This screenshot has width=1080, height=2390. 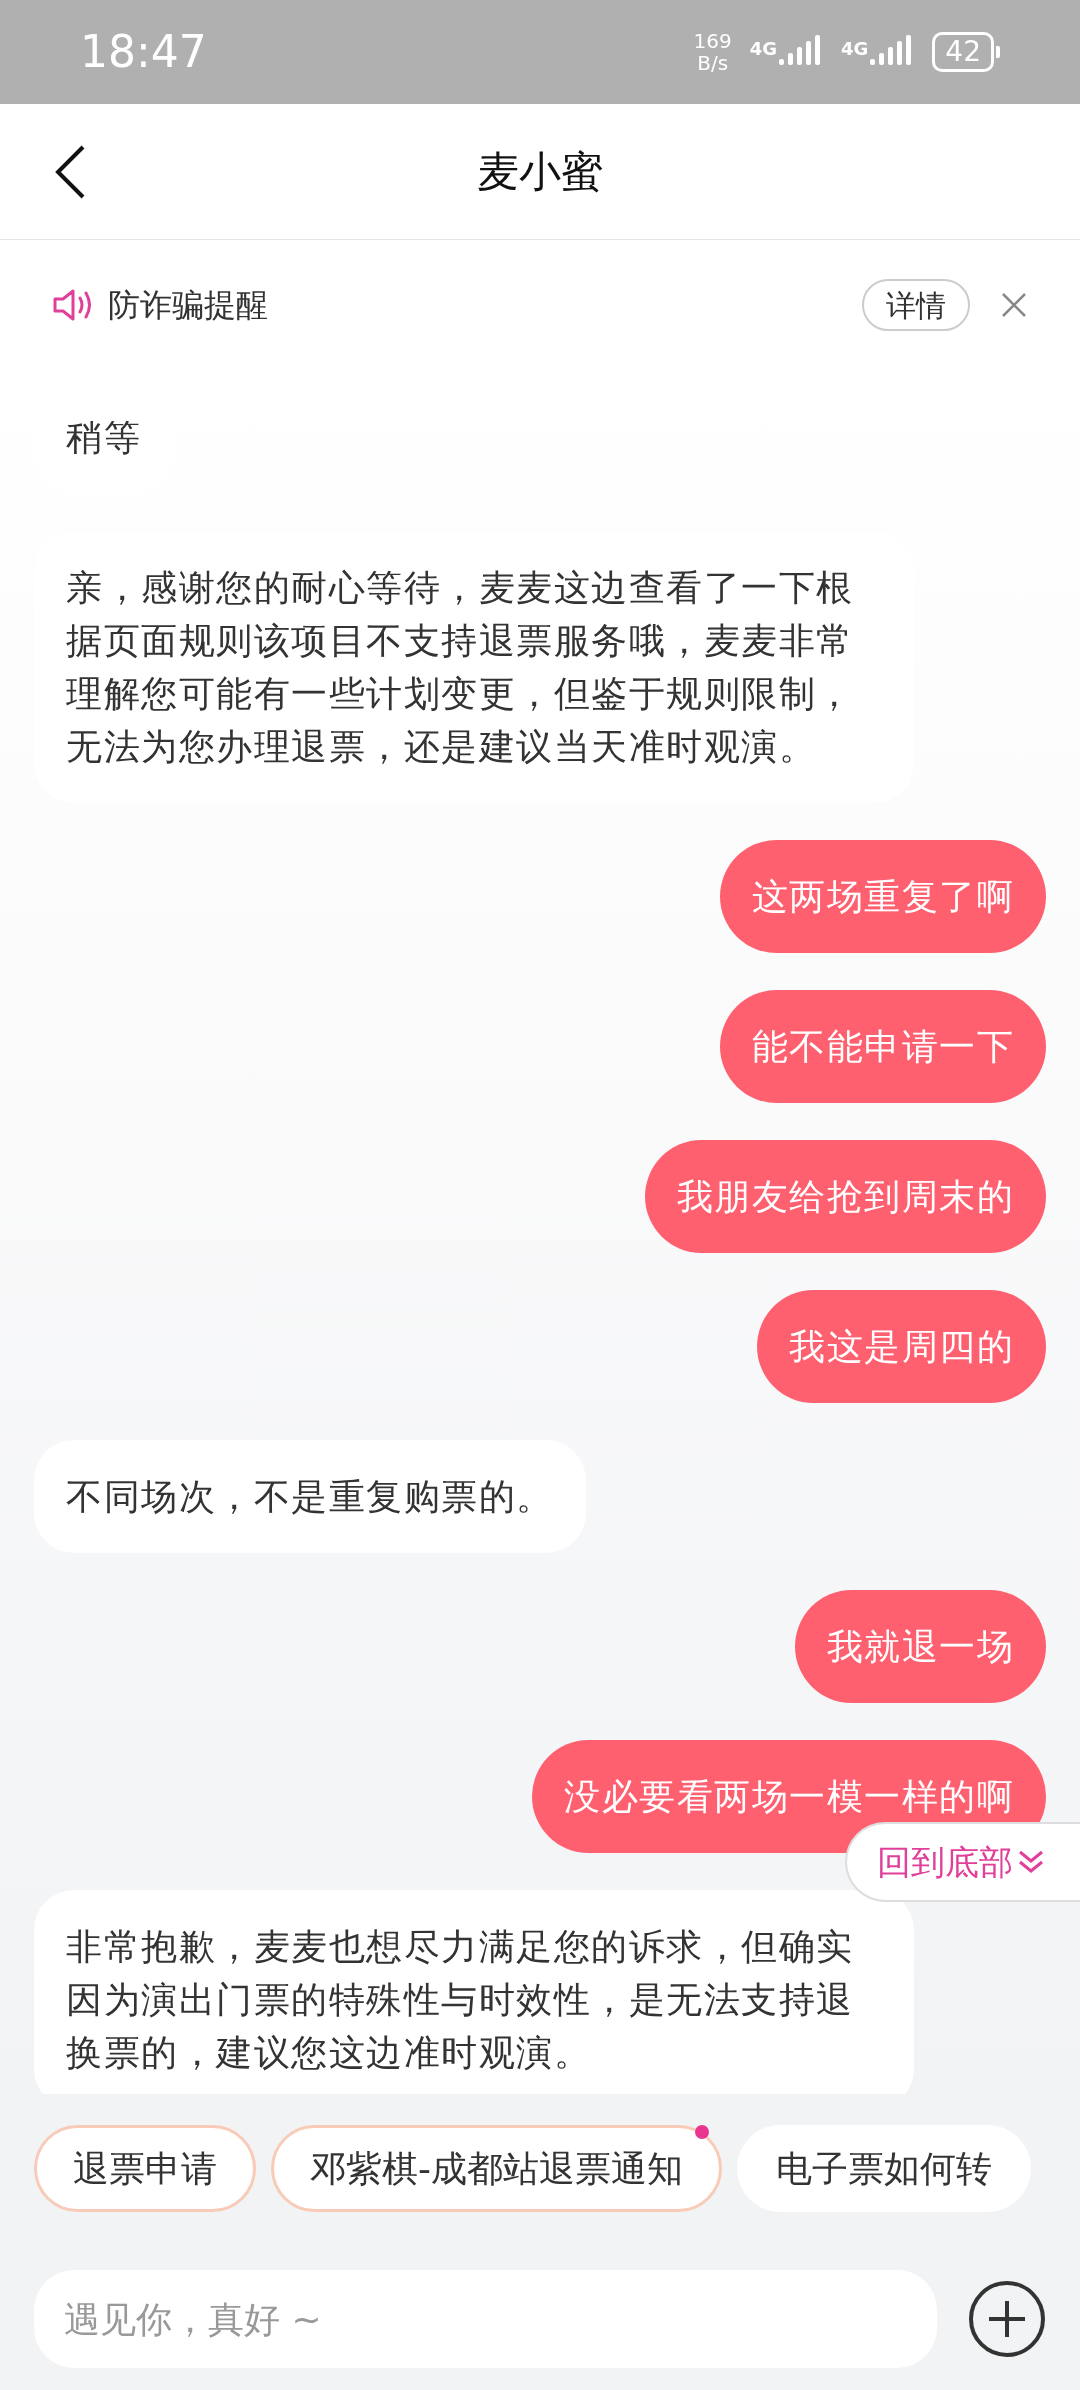 What do you see at coordinates (496, 2168) in the screenshot?
I see `quick-reply-chip: 邓紫棋-成都站退票通知` at bounding box center [496, 2168].